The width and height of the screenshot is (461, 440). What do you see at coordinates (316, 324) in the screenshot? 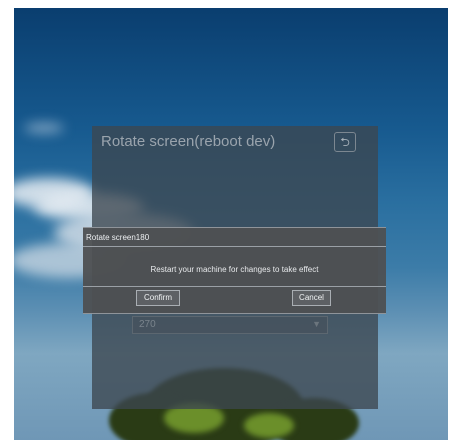
I see `chevron-down-icon: ▼` at bounding box center [316, 324].